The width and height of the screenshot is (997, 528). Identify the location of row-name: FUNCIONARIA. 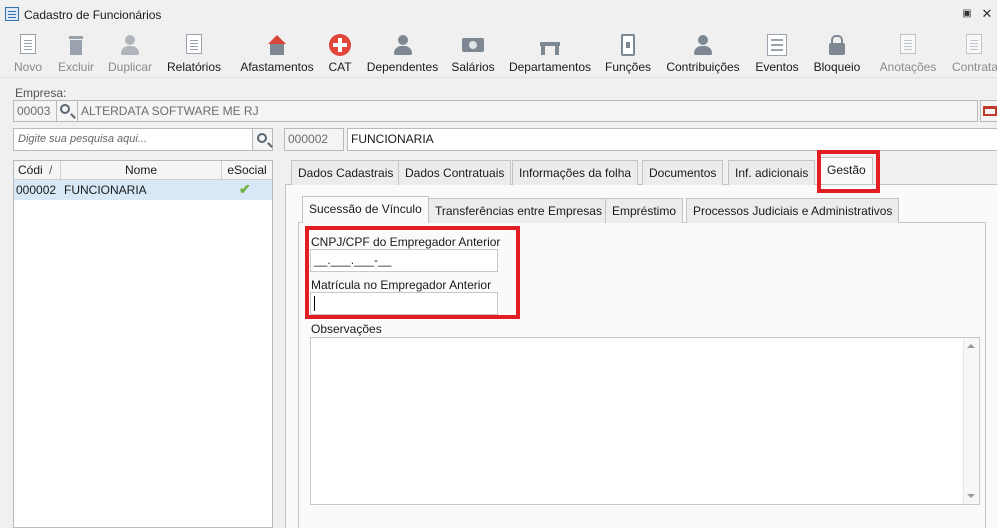
(105, 190).